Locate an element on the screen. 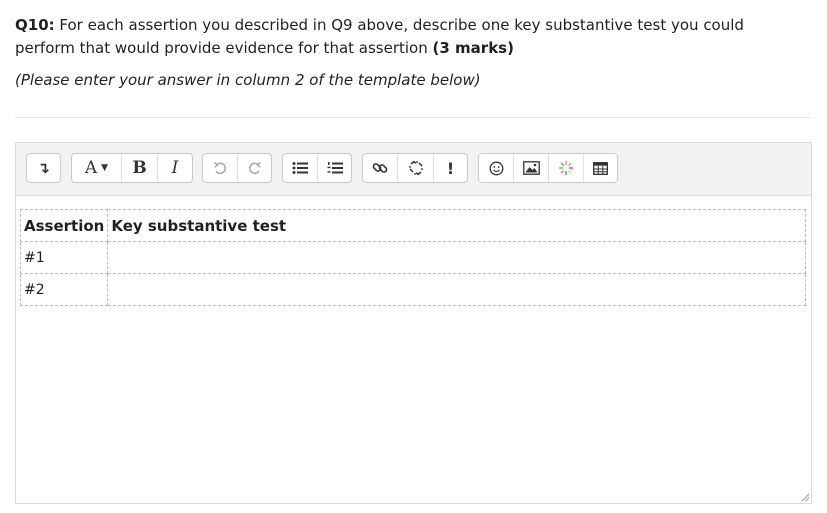  collapse-icon: ↴ is located at coordinates (43, 168).